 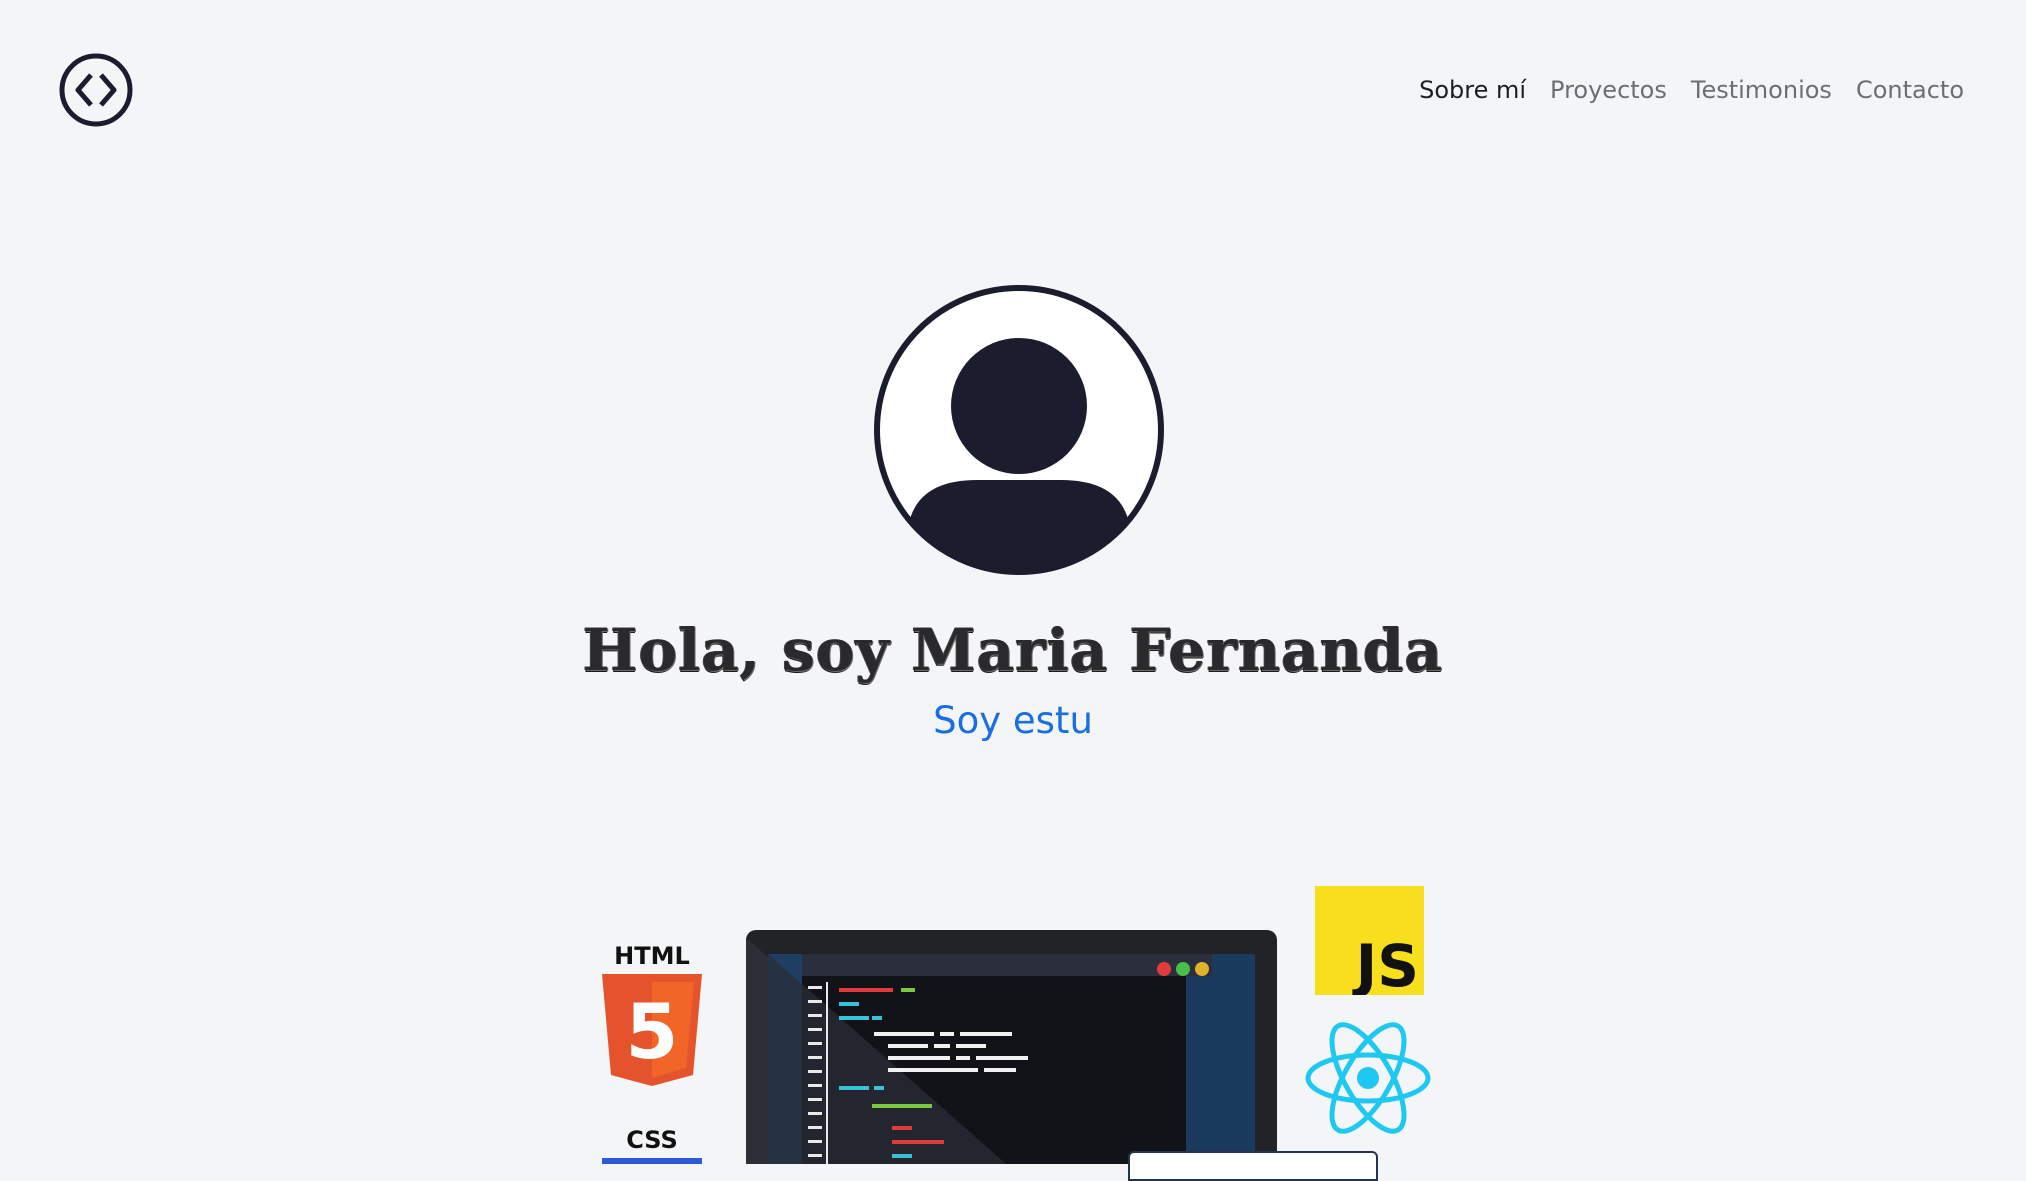 I want to click on javascript-icon: JS, so click(x=1369, y=940).